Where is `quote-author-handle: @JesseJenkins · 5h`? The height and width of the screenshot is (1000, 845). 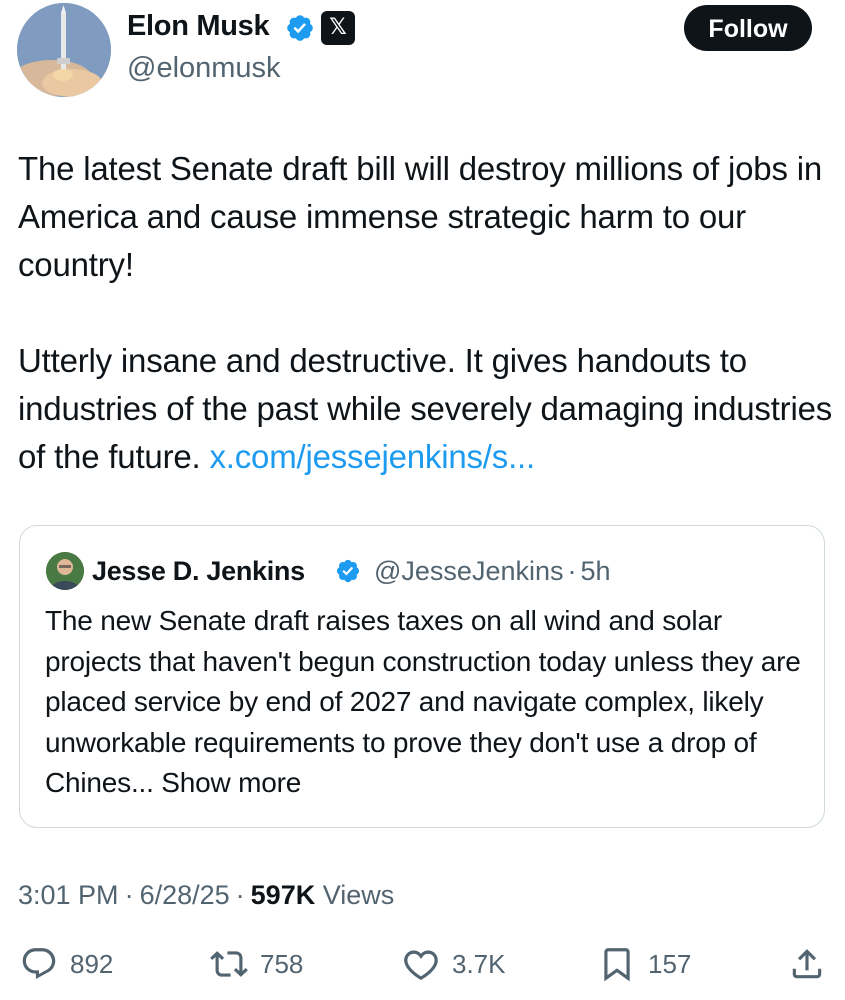 quote-author-handle: @JesseJenkins · 5h is located at coordinates (492, 571).